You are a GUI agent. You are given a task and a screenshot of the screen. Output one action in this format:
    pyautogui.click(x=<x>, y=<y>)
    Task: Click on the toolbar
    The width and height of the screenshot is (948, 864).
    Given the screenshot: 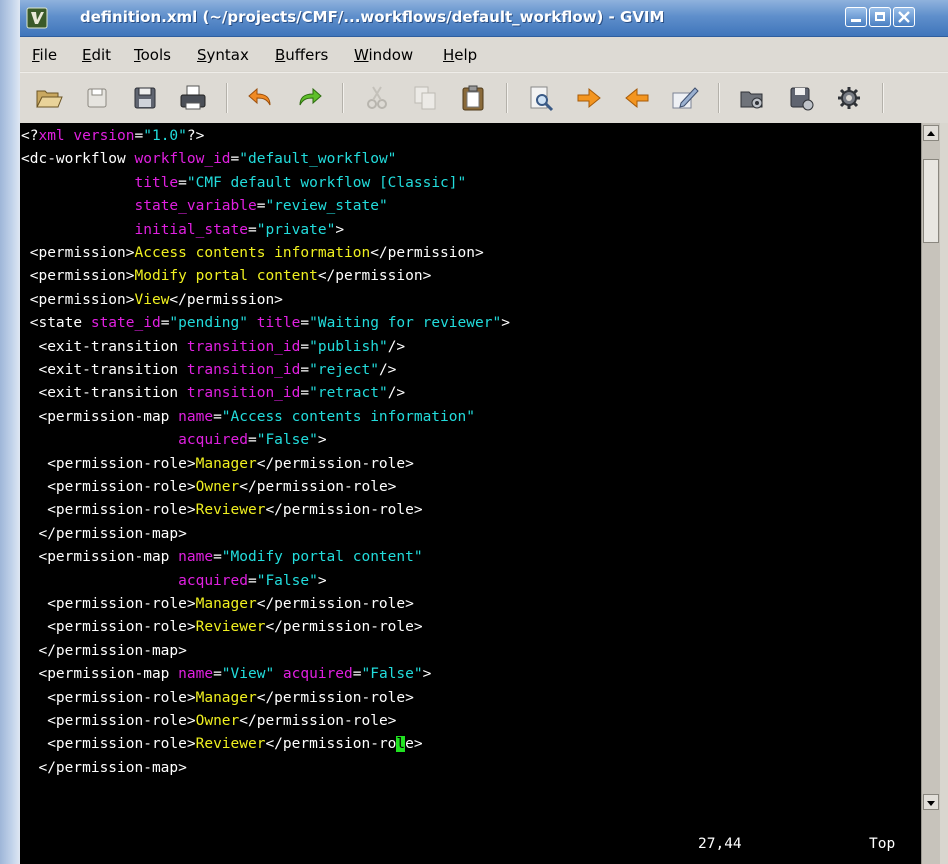 What is the action you would take?
    pyautogui.click(x=484, y=98)
    